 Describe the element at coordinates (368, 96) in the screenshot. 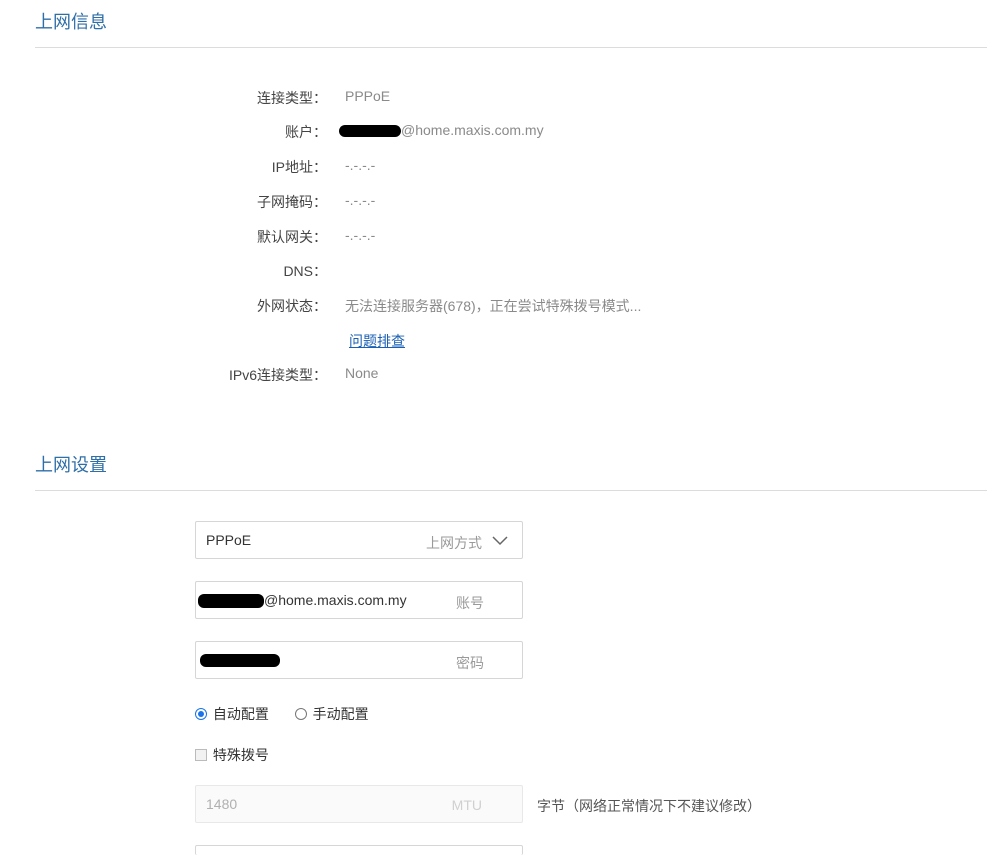

I see `info-value: PPPoE` at that location.